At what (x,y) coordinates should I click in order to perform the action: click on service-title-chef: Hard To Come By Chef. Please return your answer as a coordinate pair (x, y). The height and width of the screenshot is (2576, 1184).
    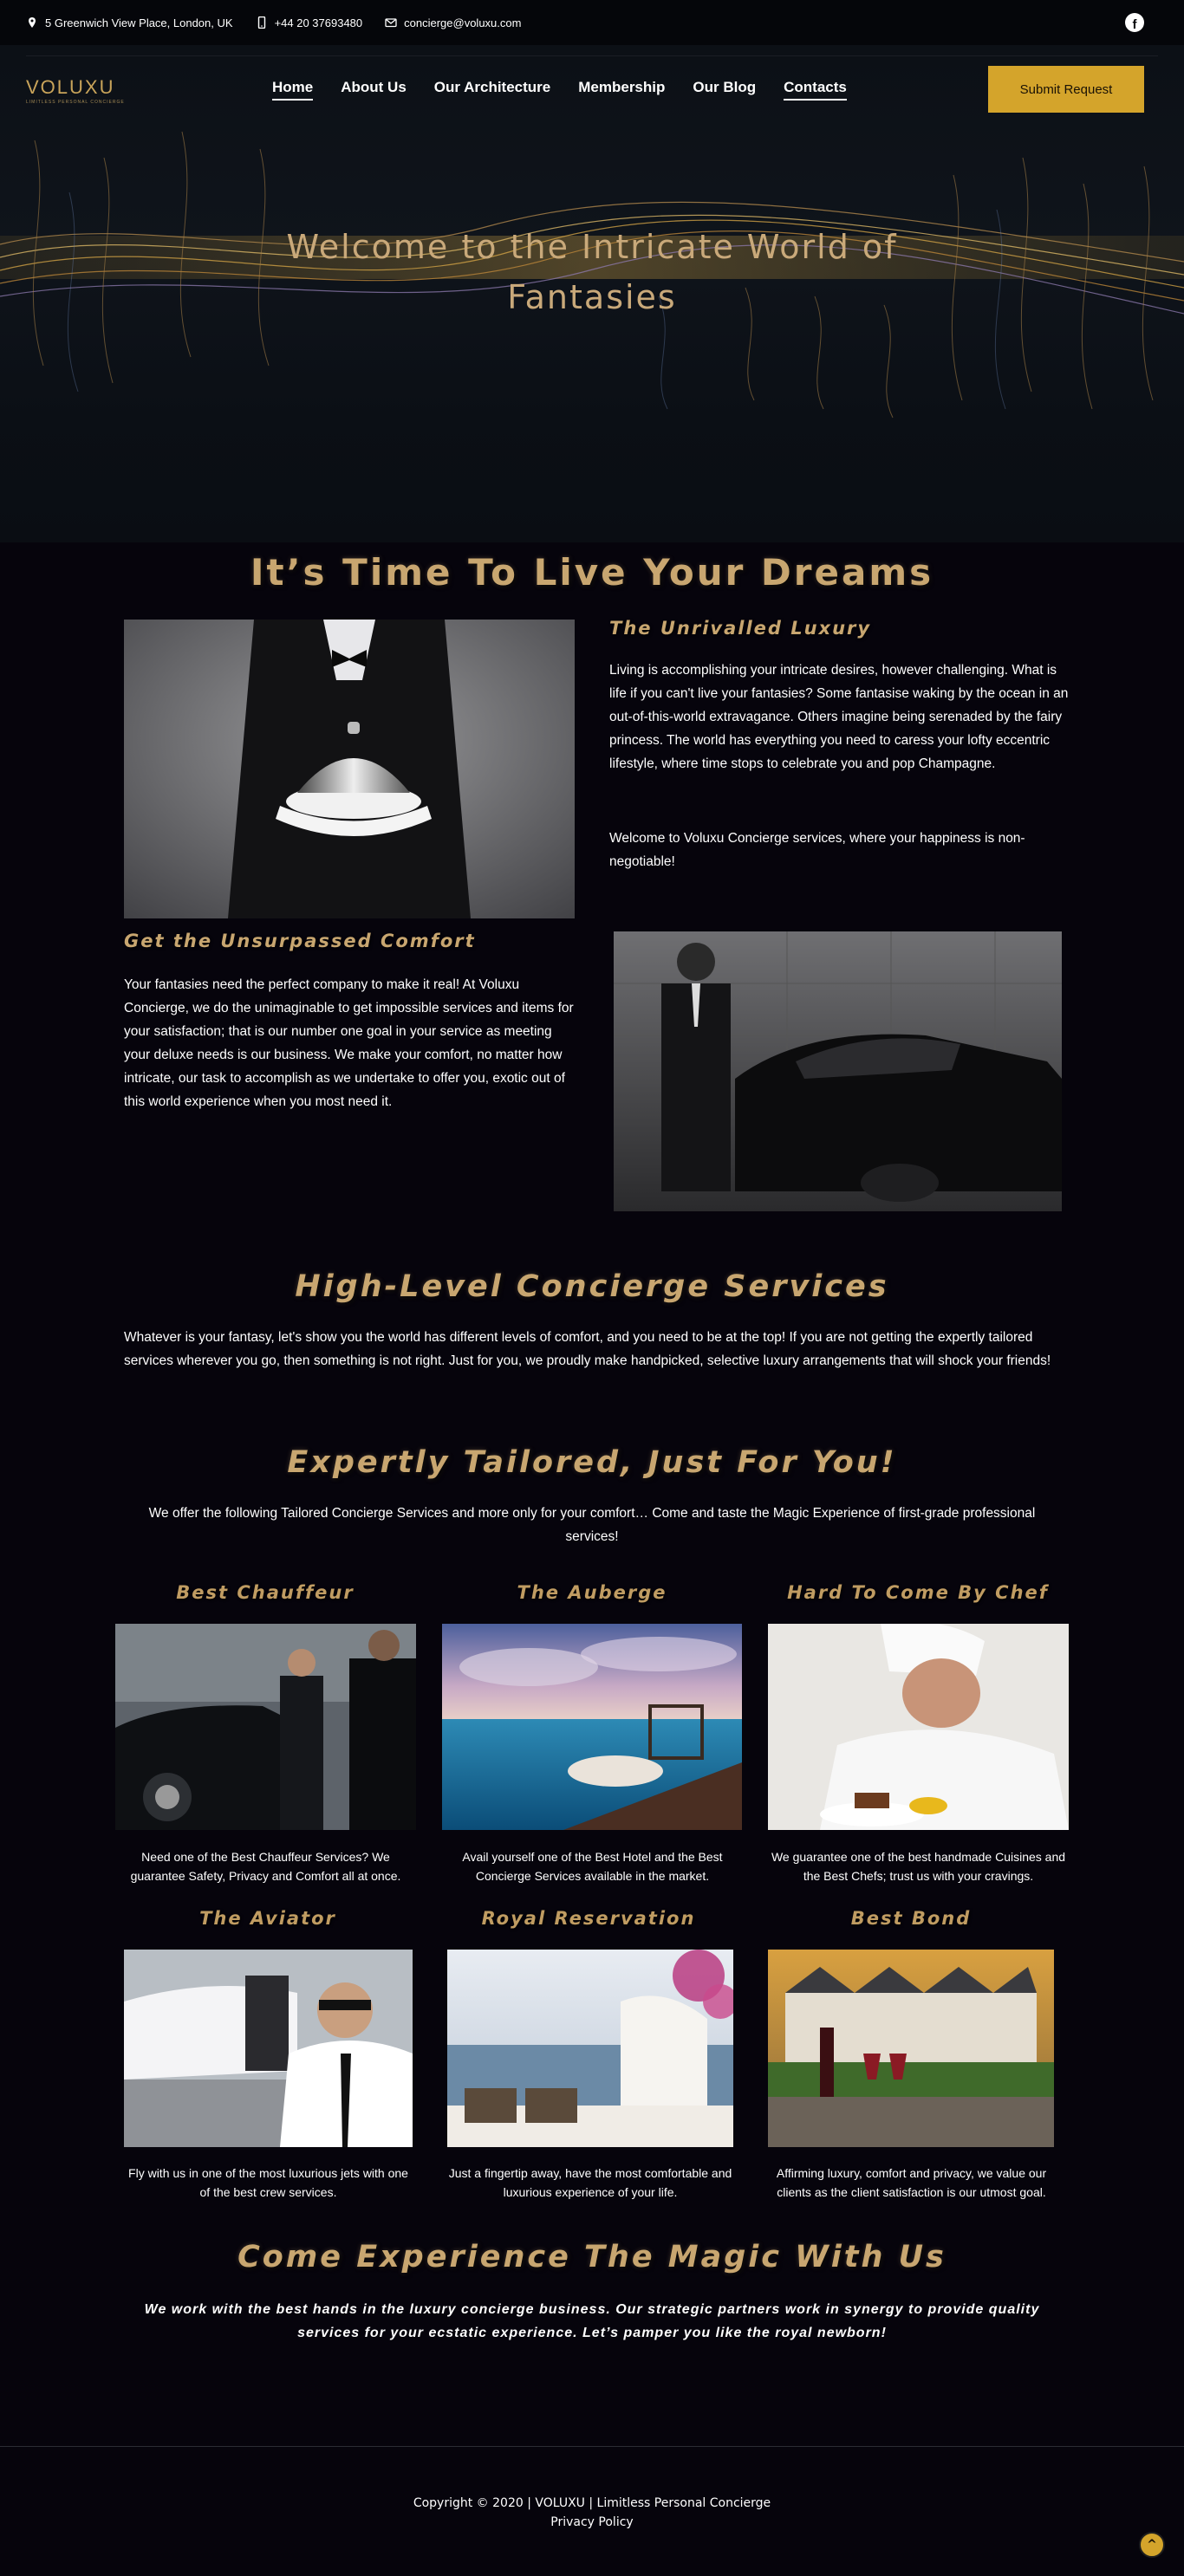
    Looking at the image, I should click on (918, 1593).